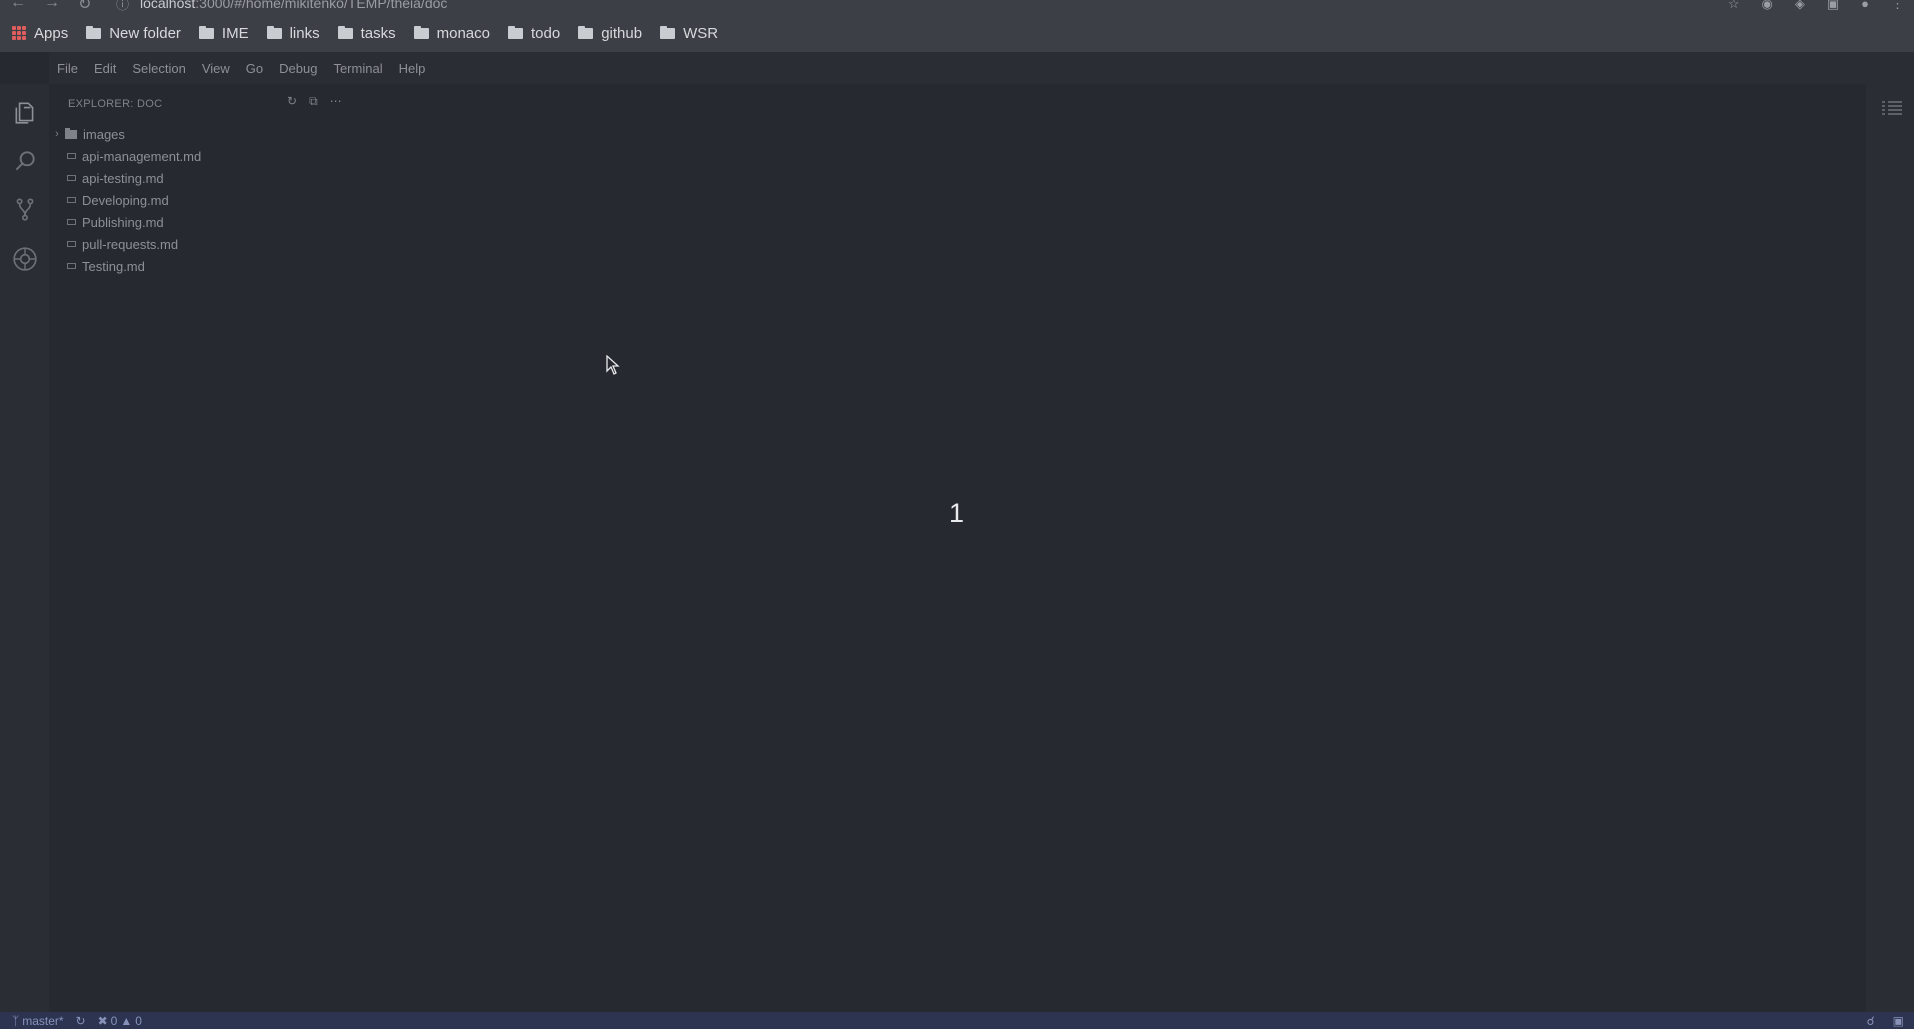 The height and width of the screenshot is (1029, 1914). What do you see at coordinates (25, 259) in the screenshot?
I see `debug-icon` at bounding box center [25, 259].